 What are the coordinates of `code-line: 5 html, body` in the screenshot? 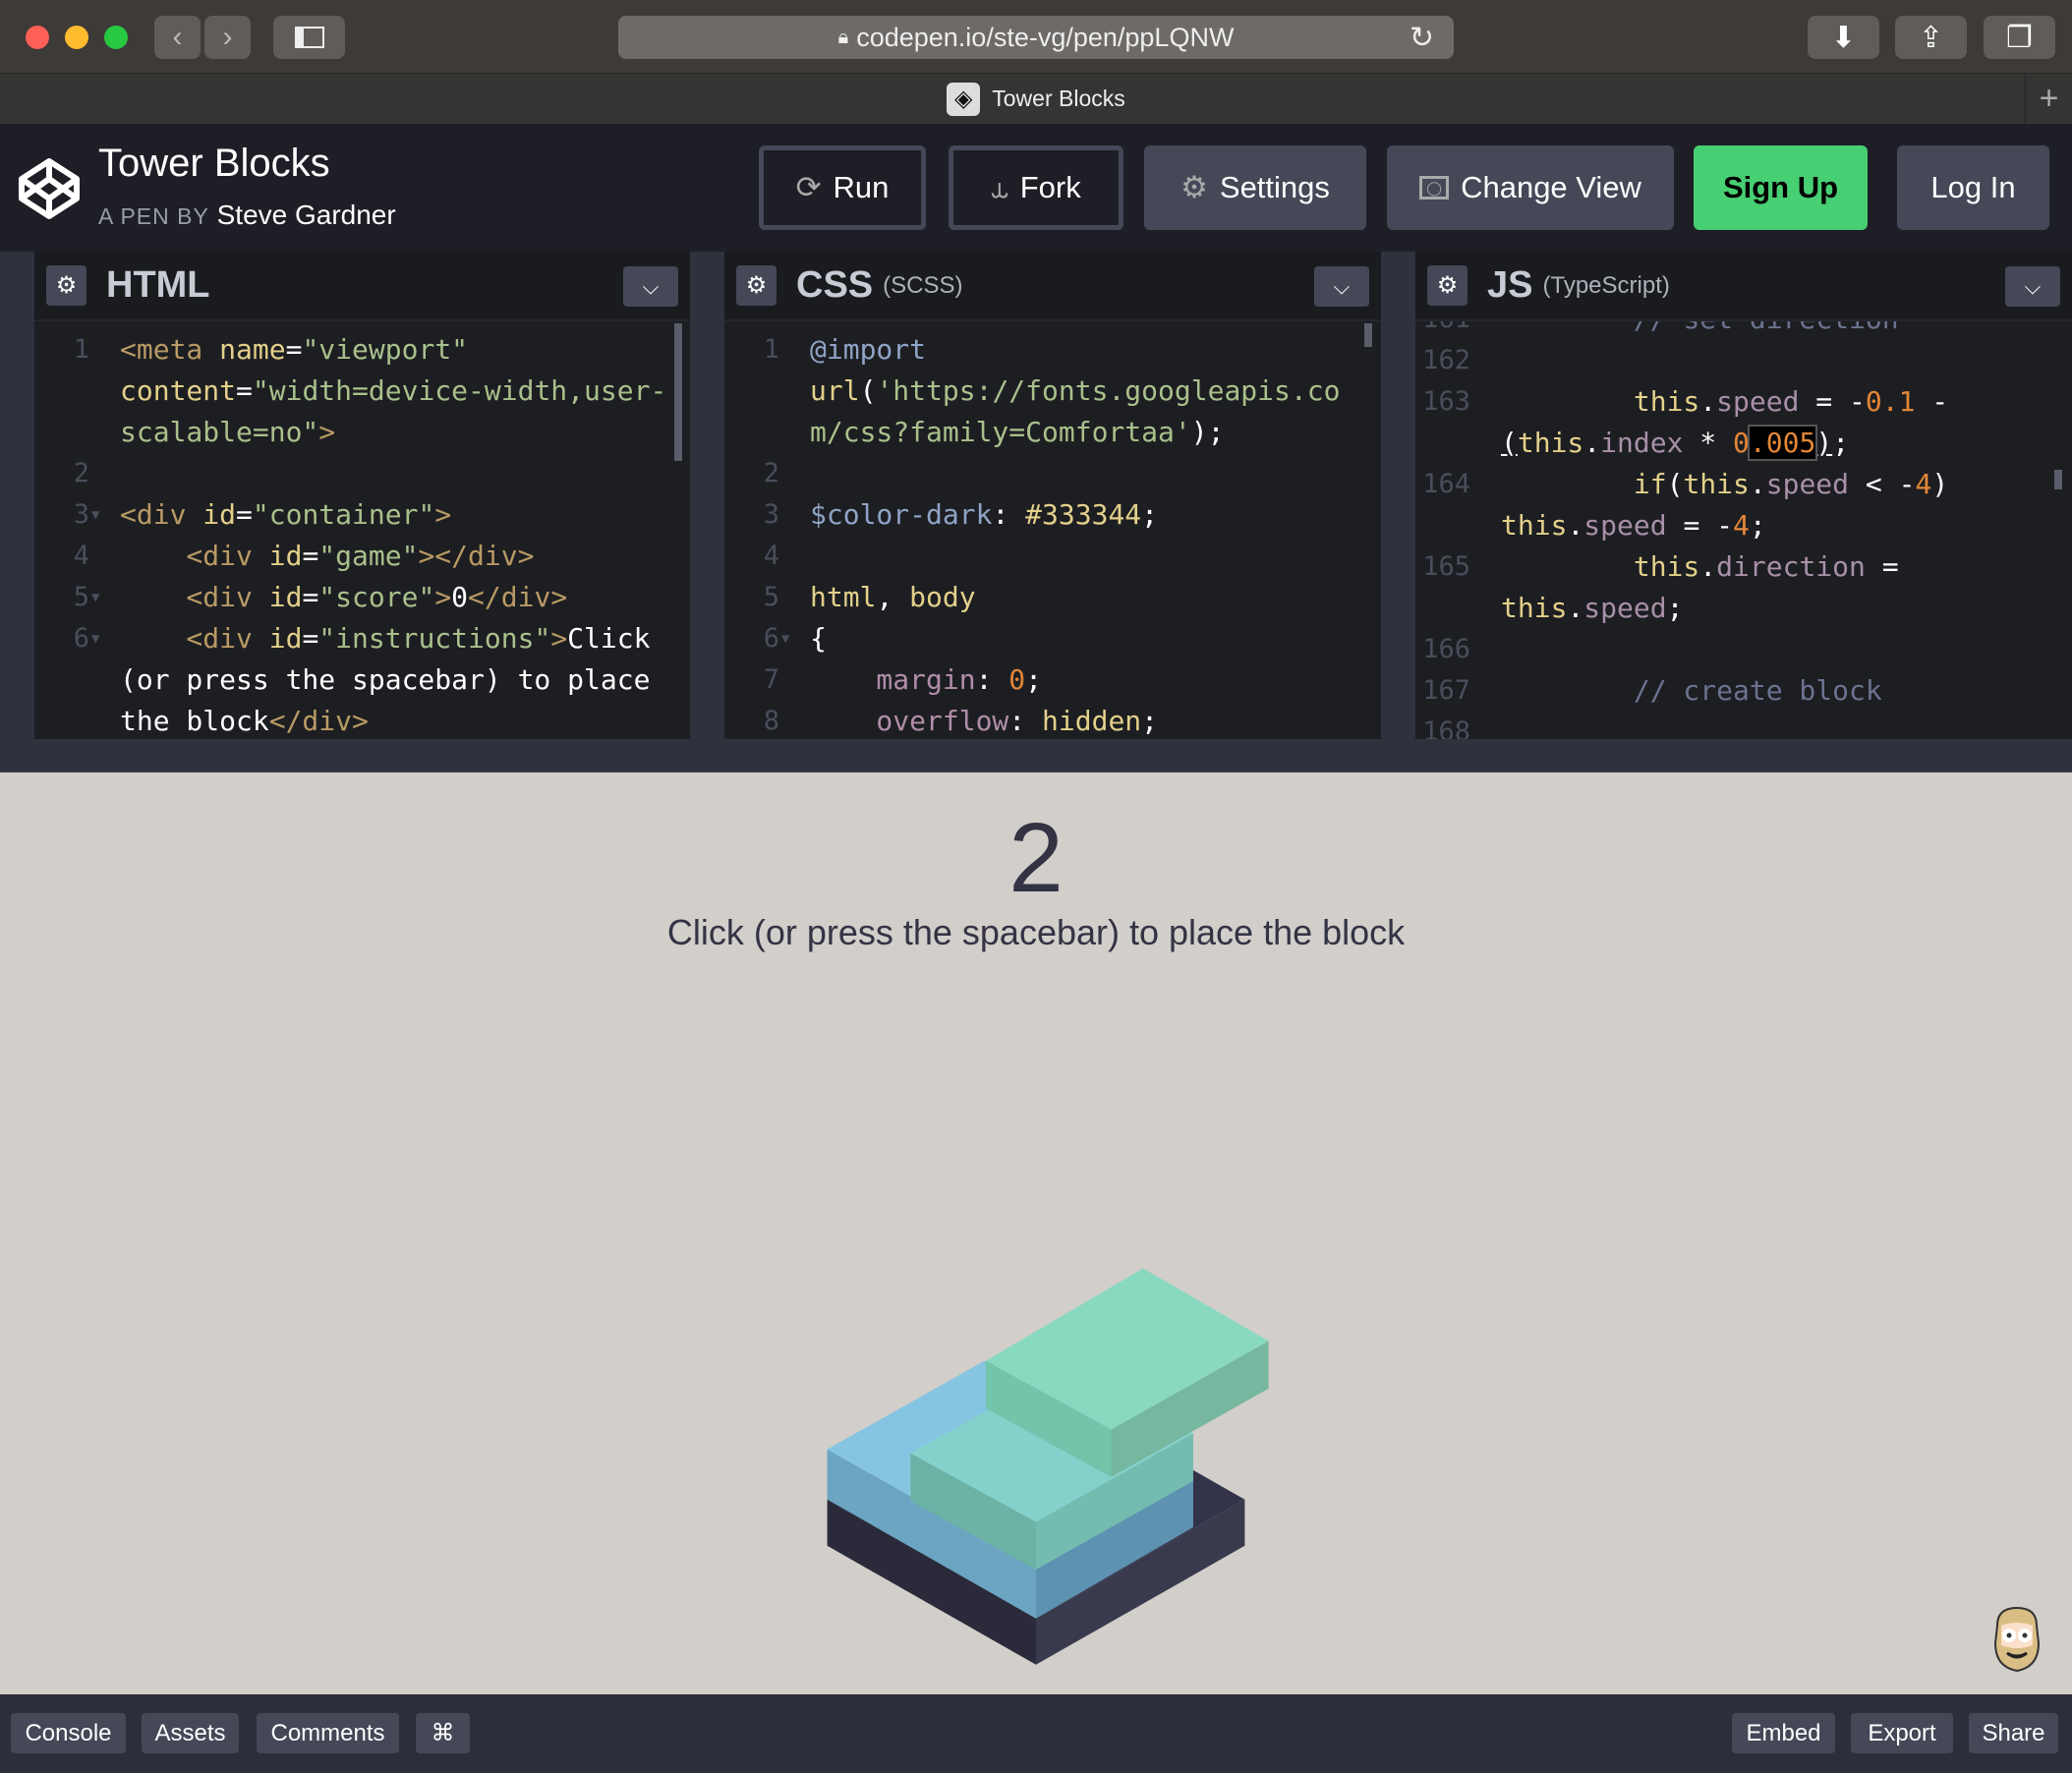 It's located at (1053, 597).